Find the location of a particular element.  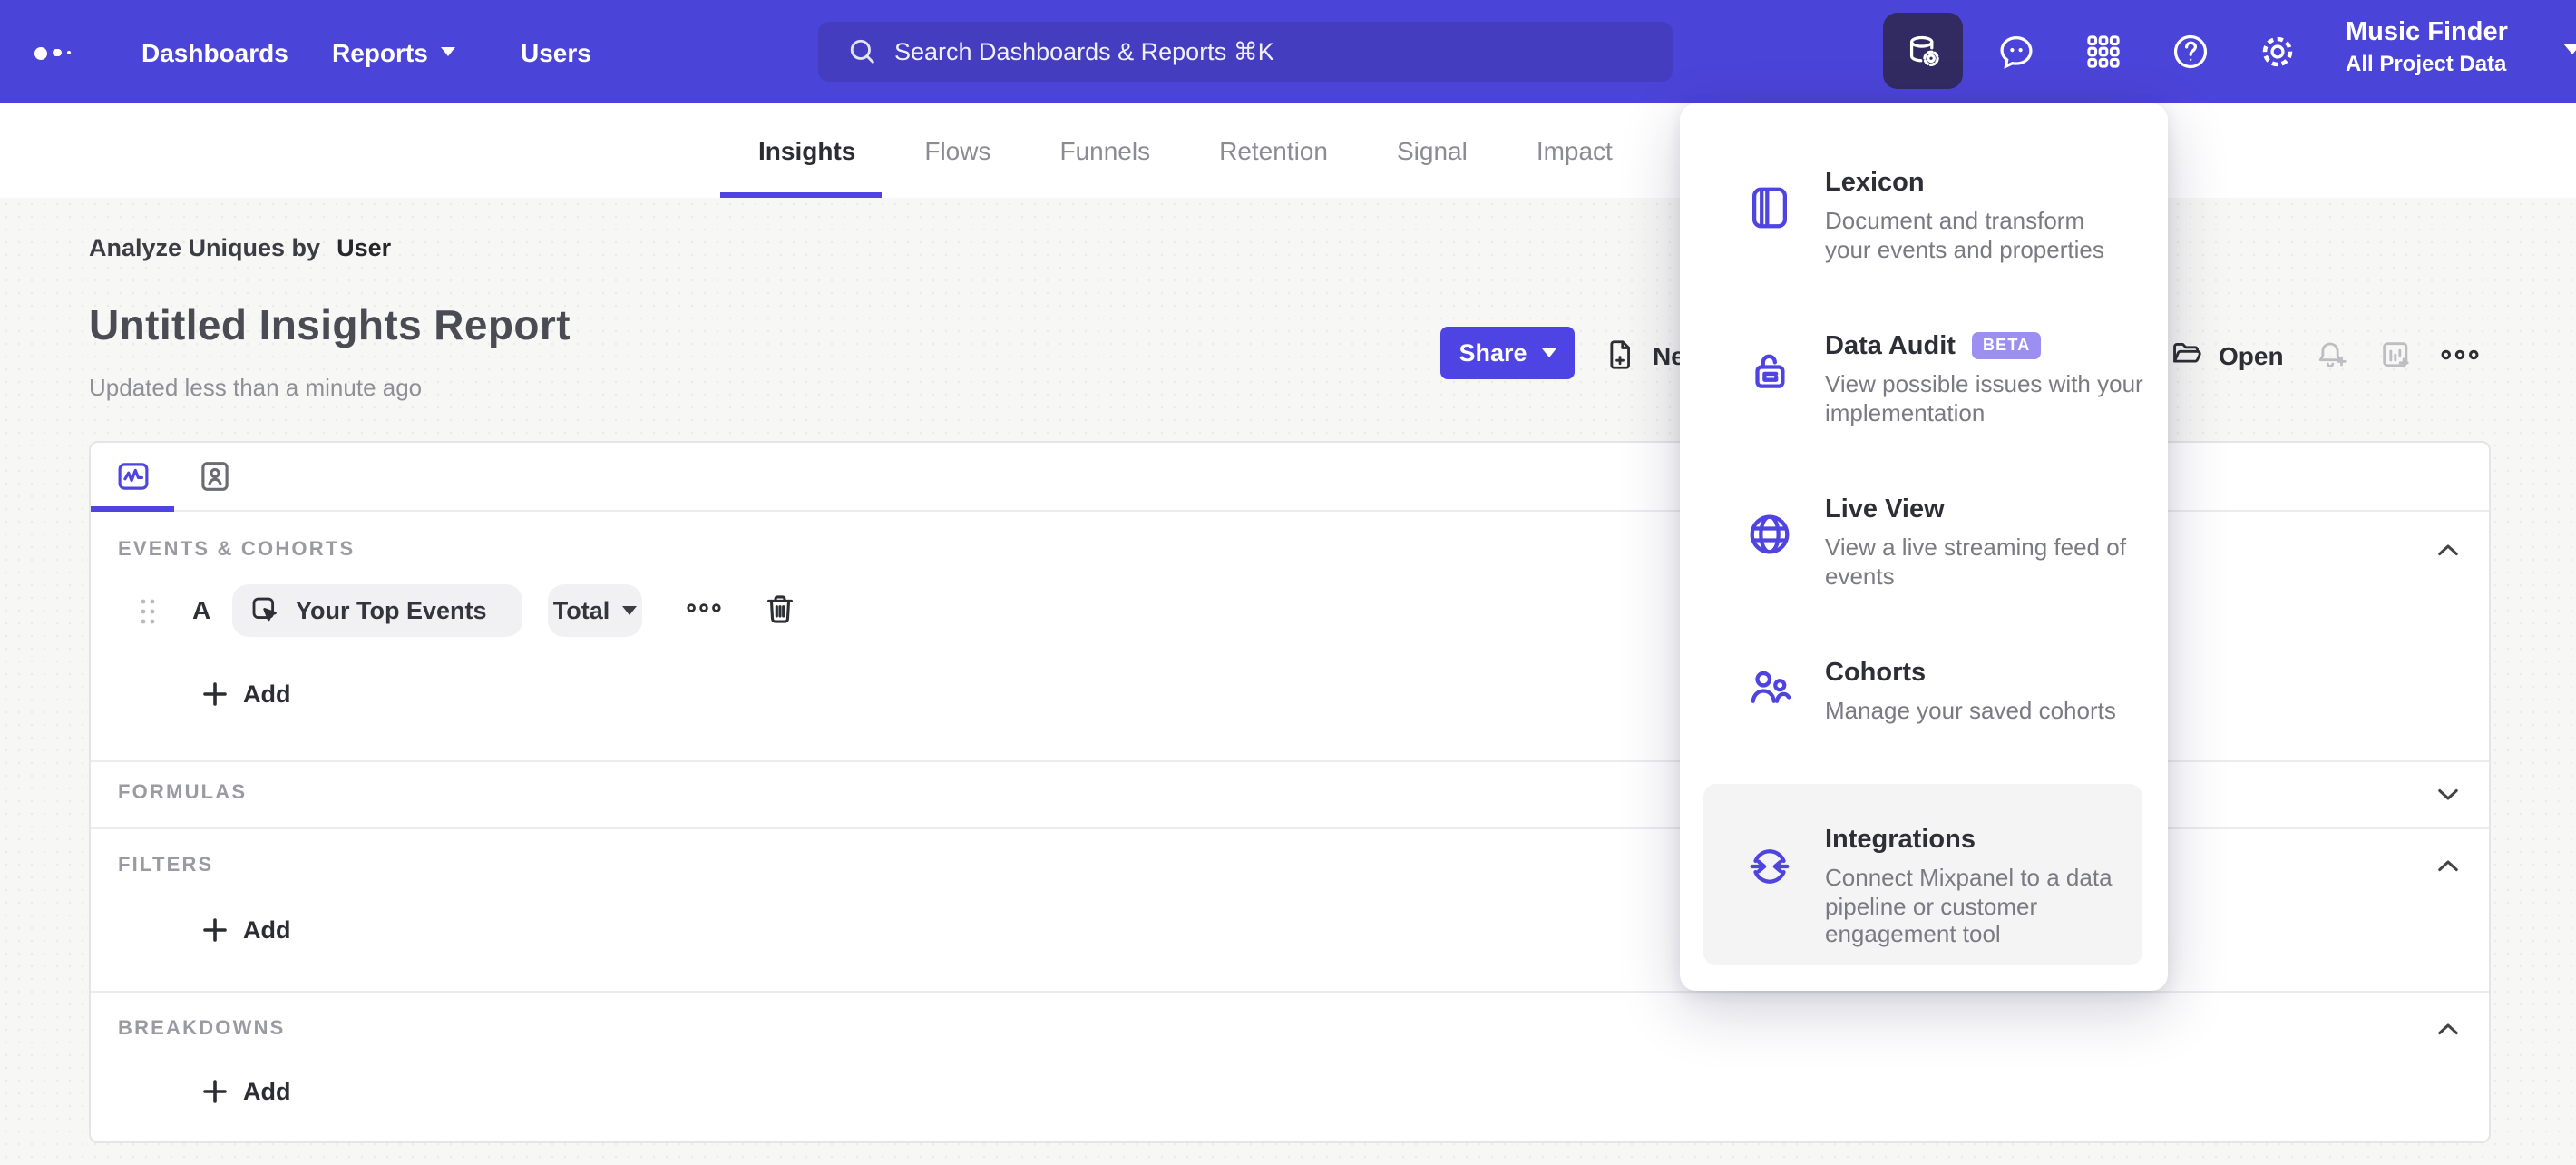

formulas-label: FORMULAS is located at coordinates (183, 793).